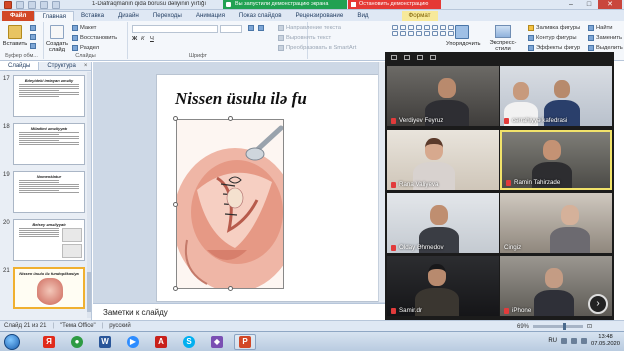  What do you see at coordinates (32, 5) in the screenshot?
I see `undo-icon` at bounding box center [32, 5].